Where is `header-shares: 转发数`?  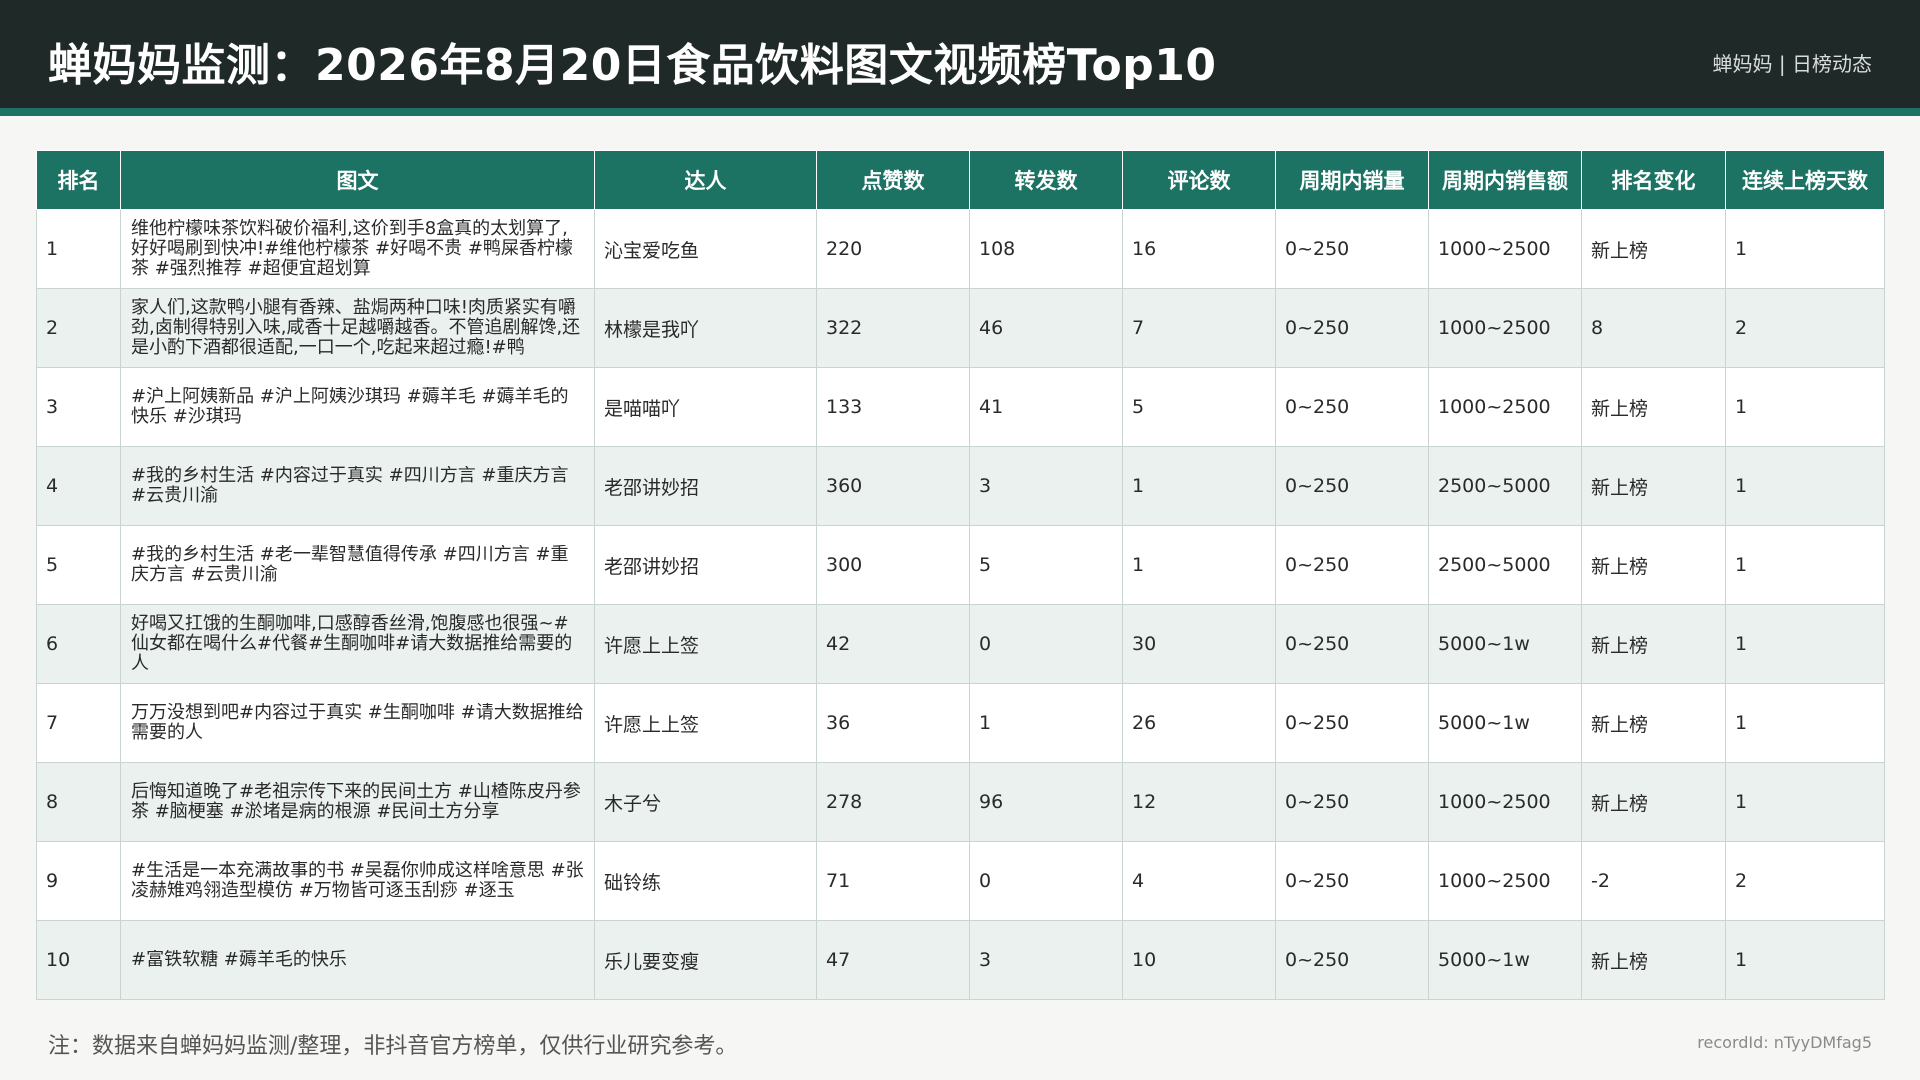 header-shares: 转发数 is located at coordinates (1046, 180).